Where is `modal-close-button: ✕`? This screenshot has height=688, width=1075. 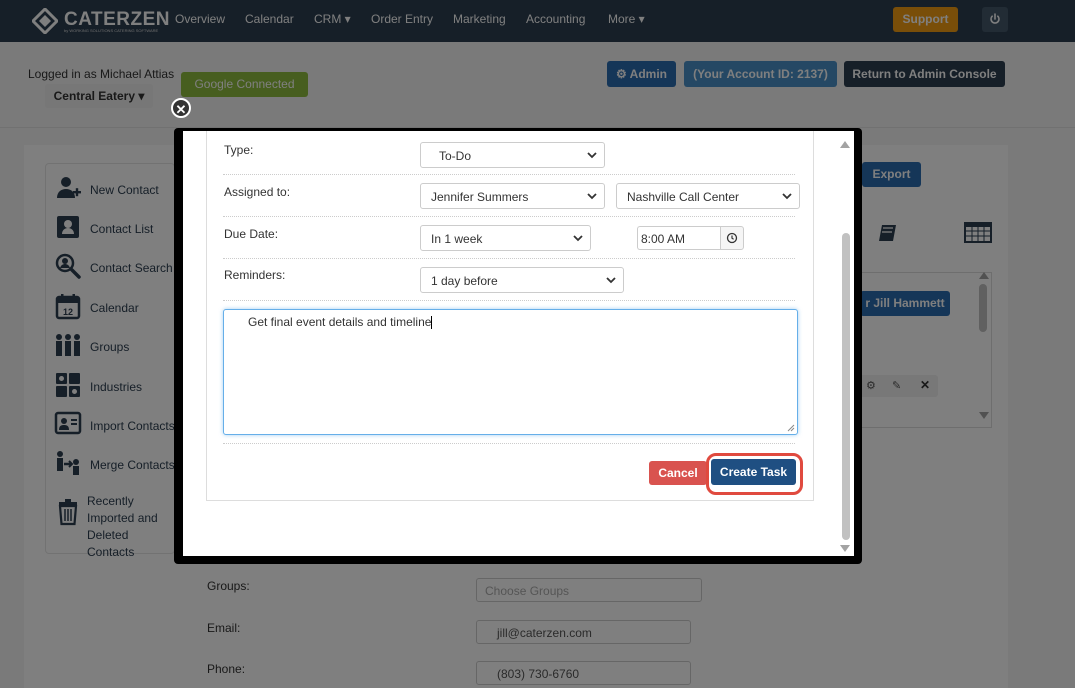
modal-close-button: ✕ is located at coordinates (181, 108).